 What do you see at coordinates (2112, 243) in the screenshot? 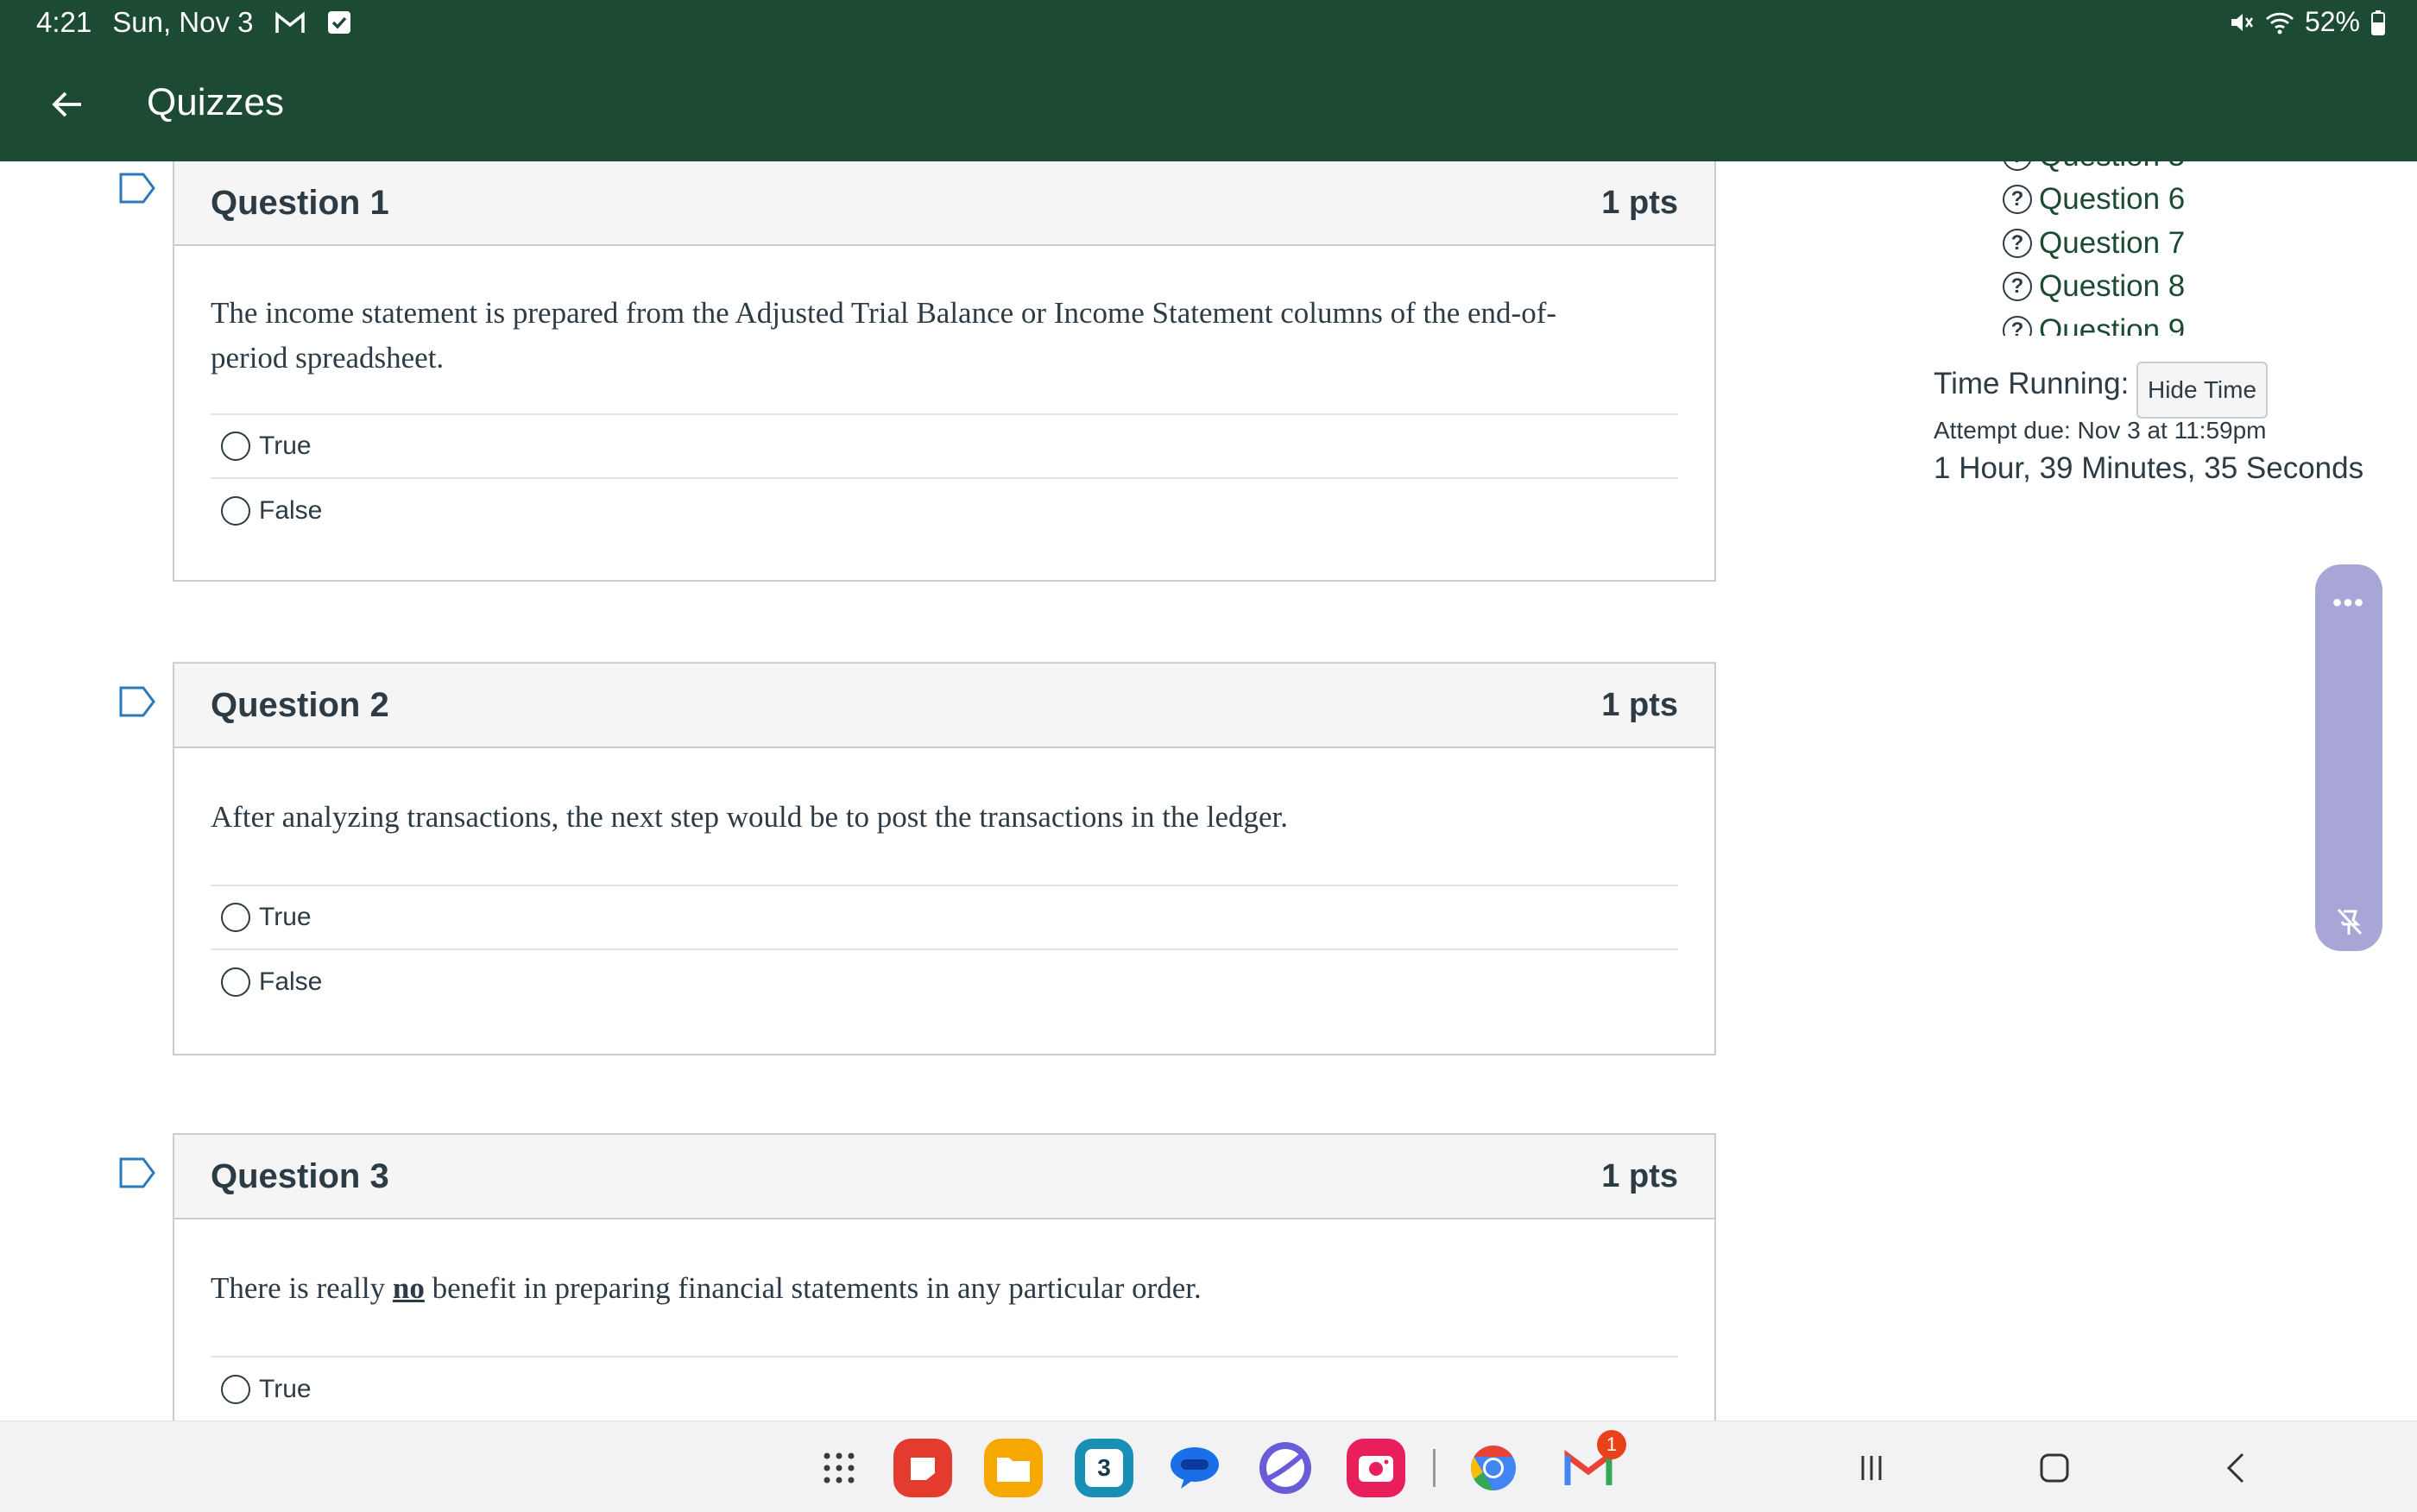
I see `question-link-label: Question 7` at bounding box center [2112, 243].